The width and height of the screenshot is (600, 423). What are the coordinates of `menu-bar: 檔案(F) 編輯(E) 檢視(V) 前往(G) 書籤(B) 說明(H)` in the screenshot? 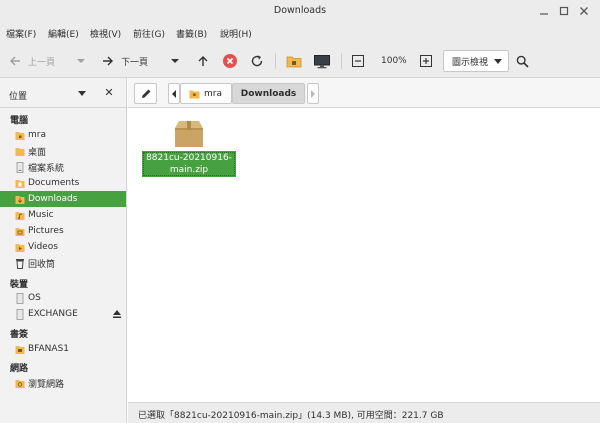 It's located at (300, 33).